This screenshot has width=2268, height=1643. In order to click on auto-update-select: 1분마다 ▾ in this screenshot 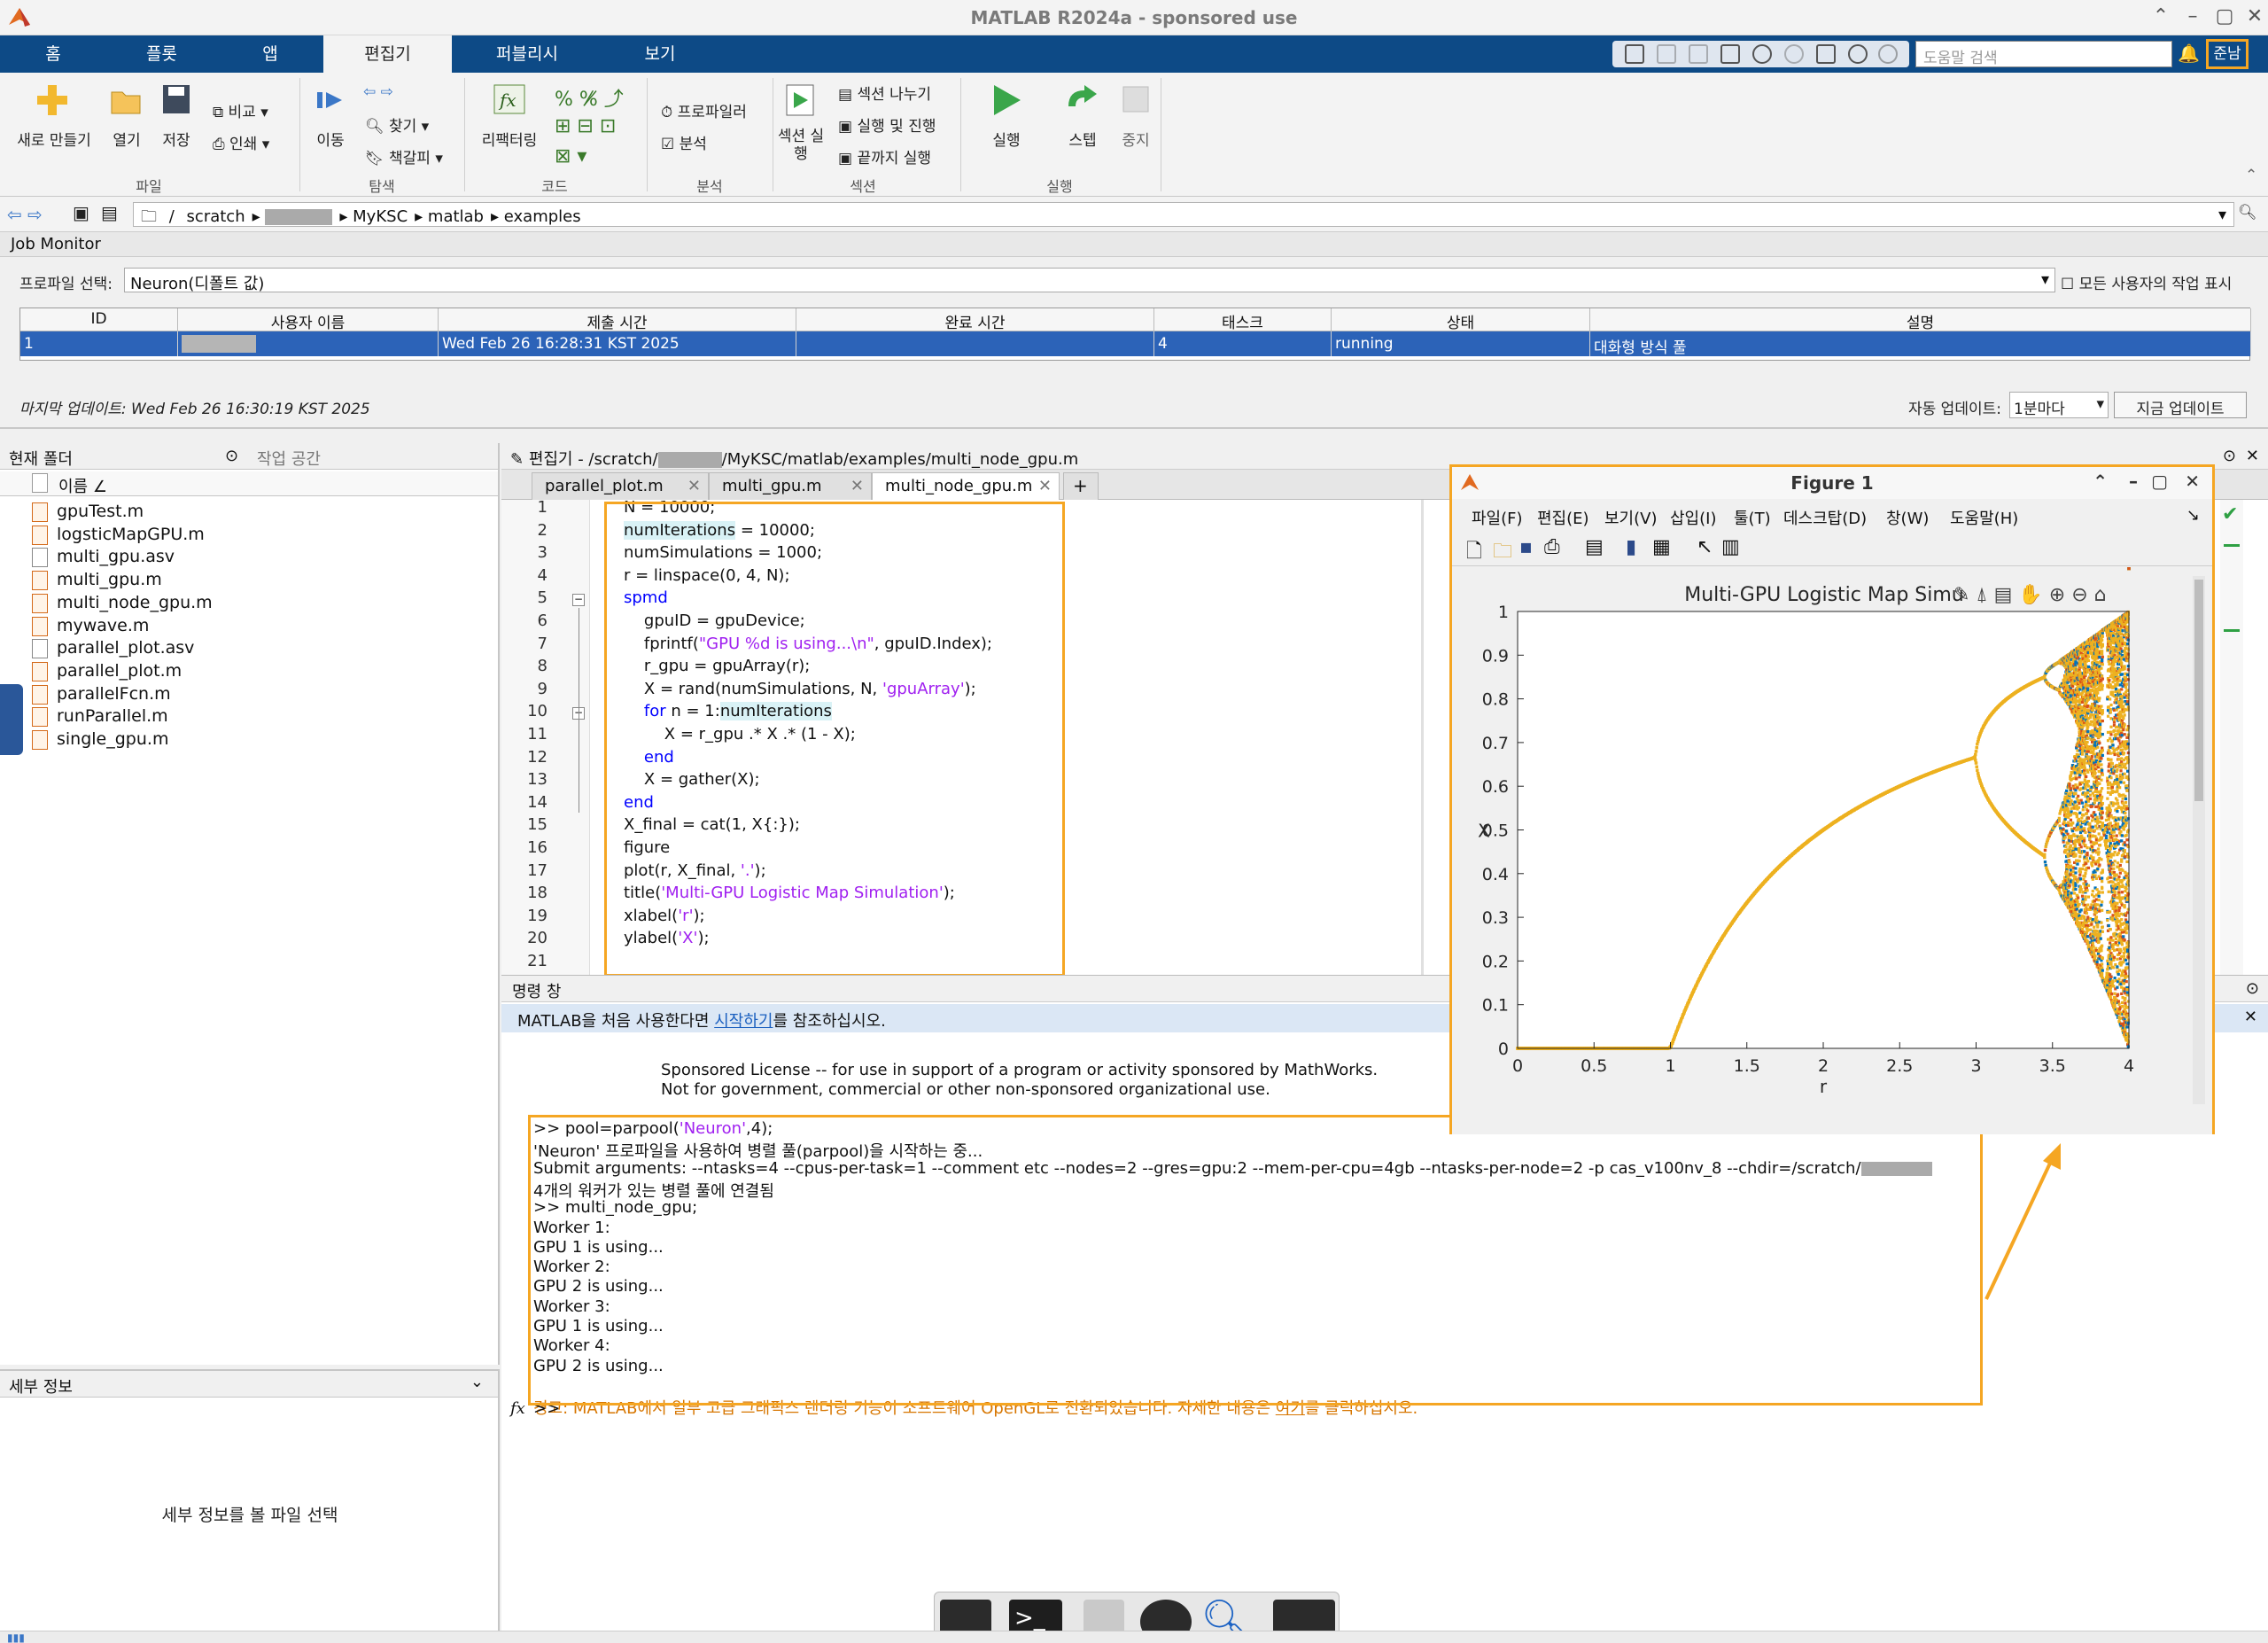, I will do `click(2059, 405)`.